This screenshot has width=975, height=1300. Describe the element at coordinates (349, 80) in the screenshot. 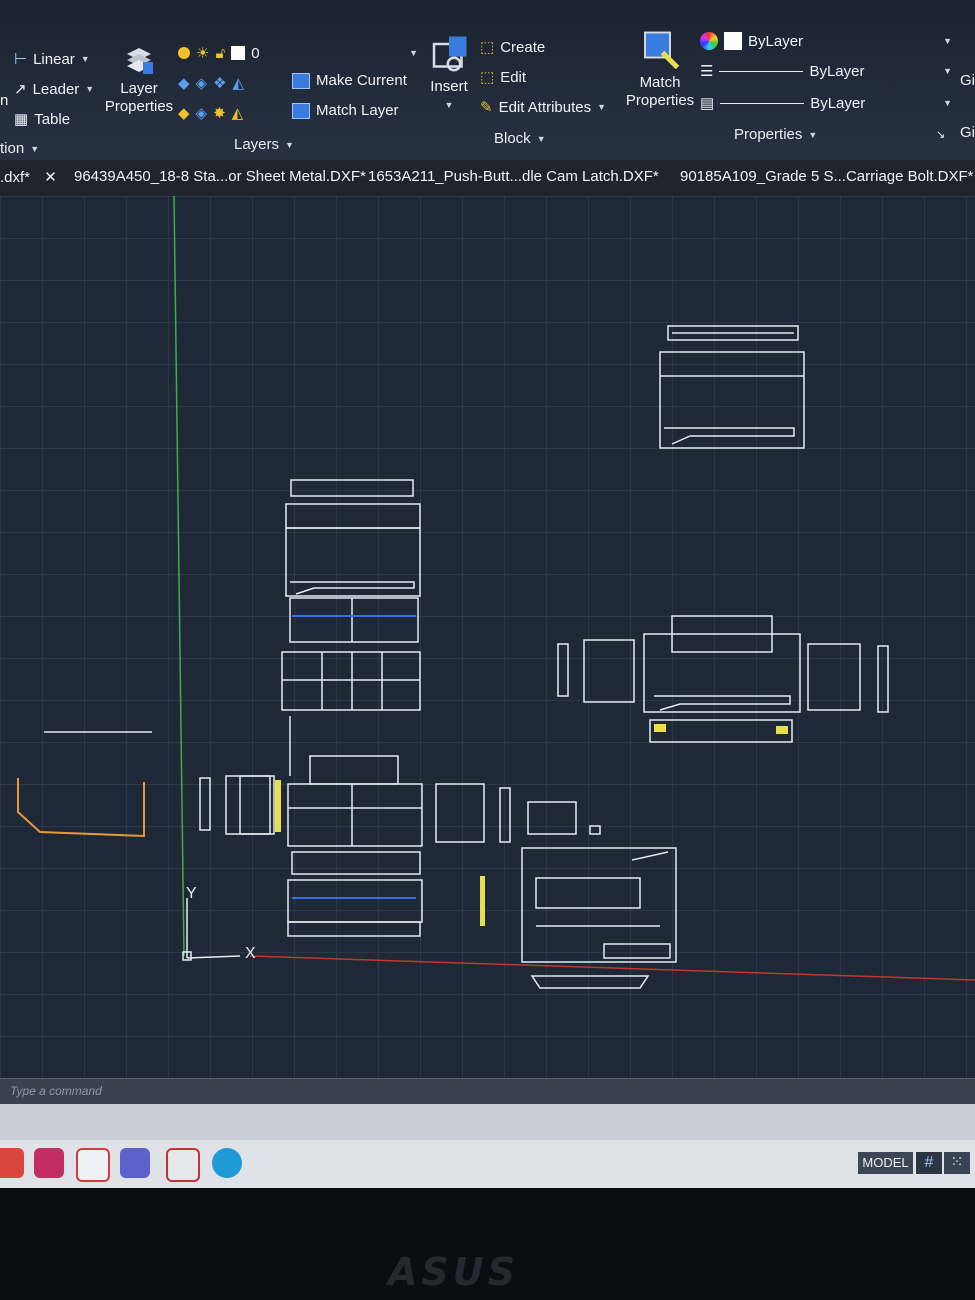

I see `make-current-button: Make Current` at that location.